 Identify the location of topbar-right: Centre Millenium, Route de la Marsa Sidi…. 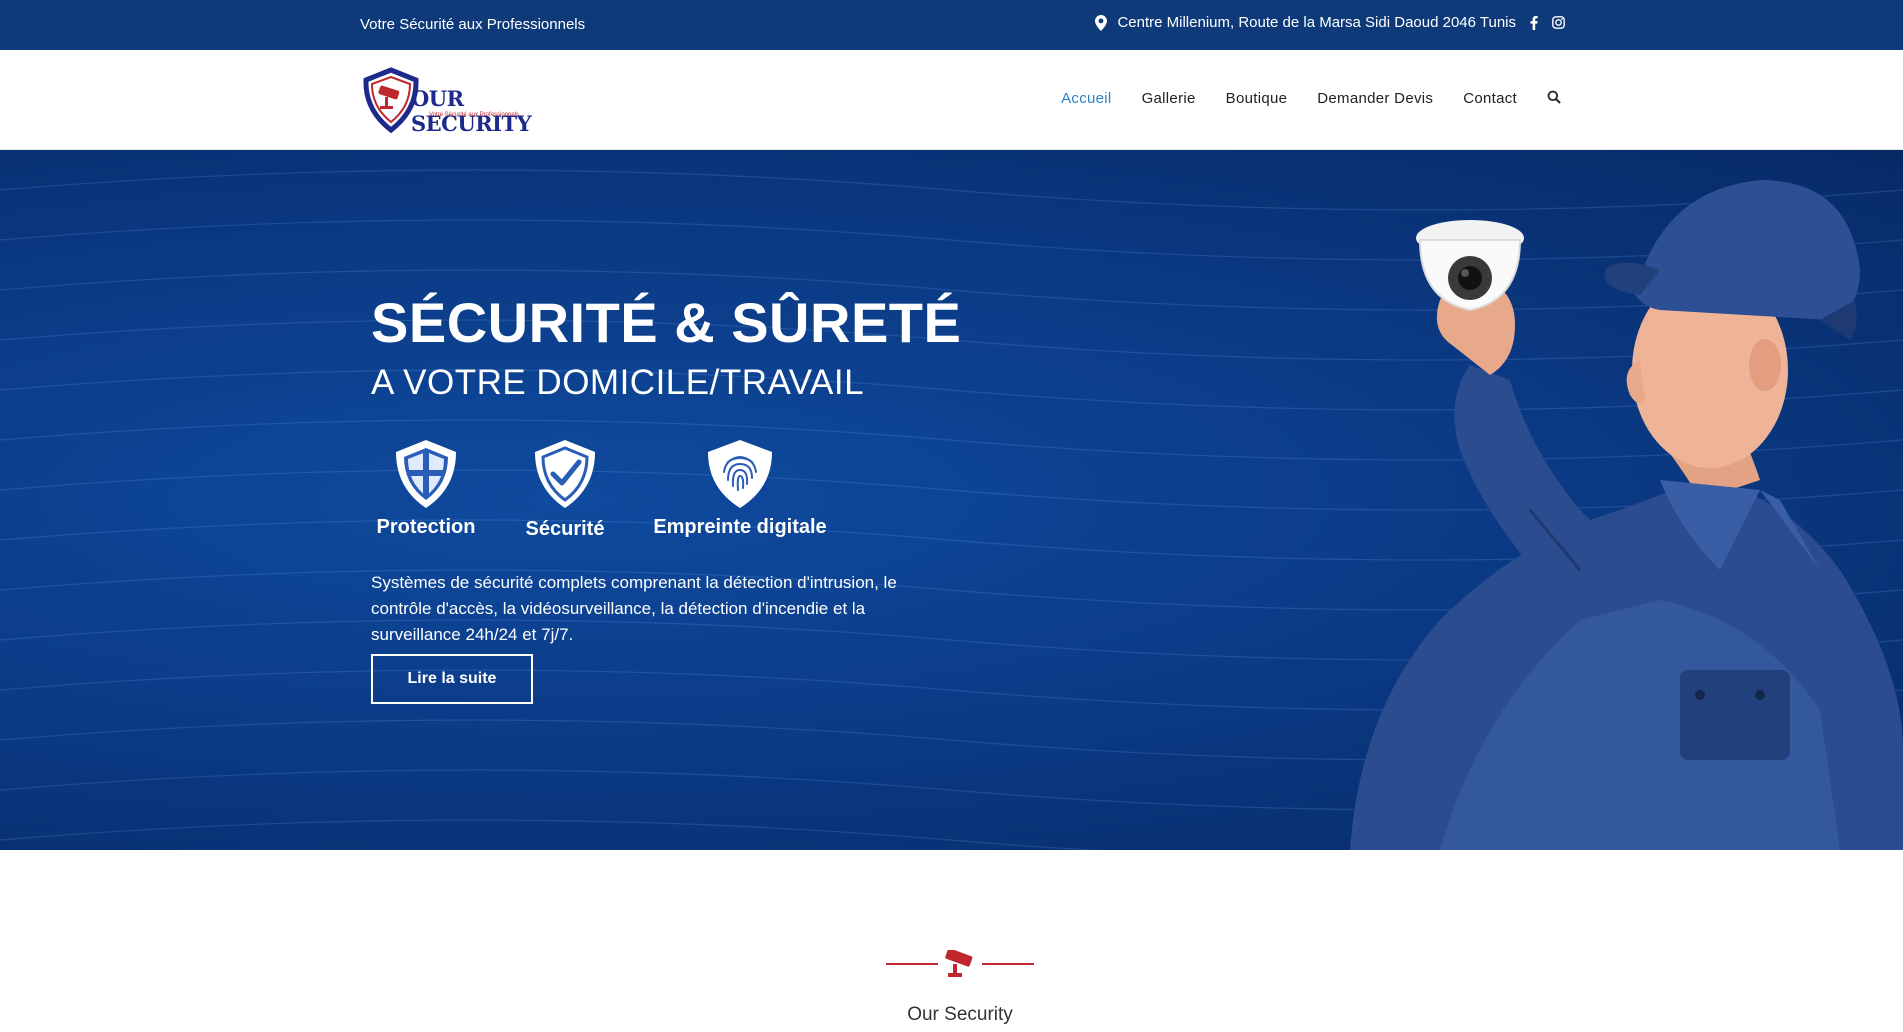
(1330, 22).